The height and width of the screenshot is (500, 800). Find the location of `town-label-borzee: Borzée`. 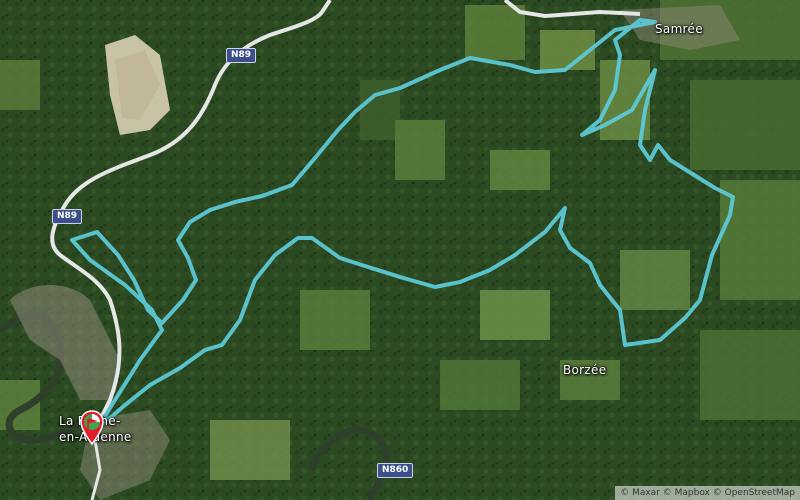

town-label-borzee: Borzée is located at coordinates (585, 370).